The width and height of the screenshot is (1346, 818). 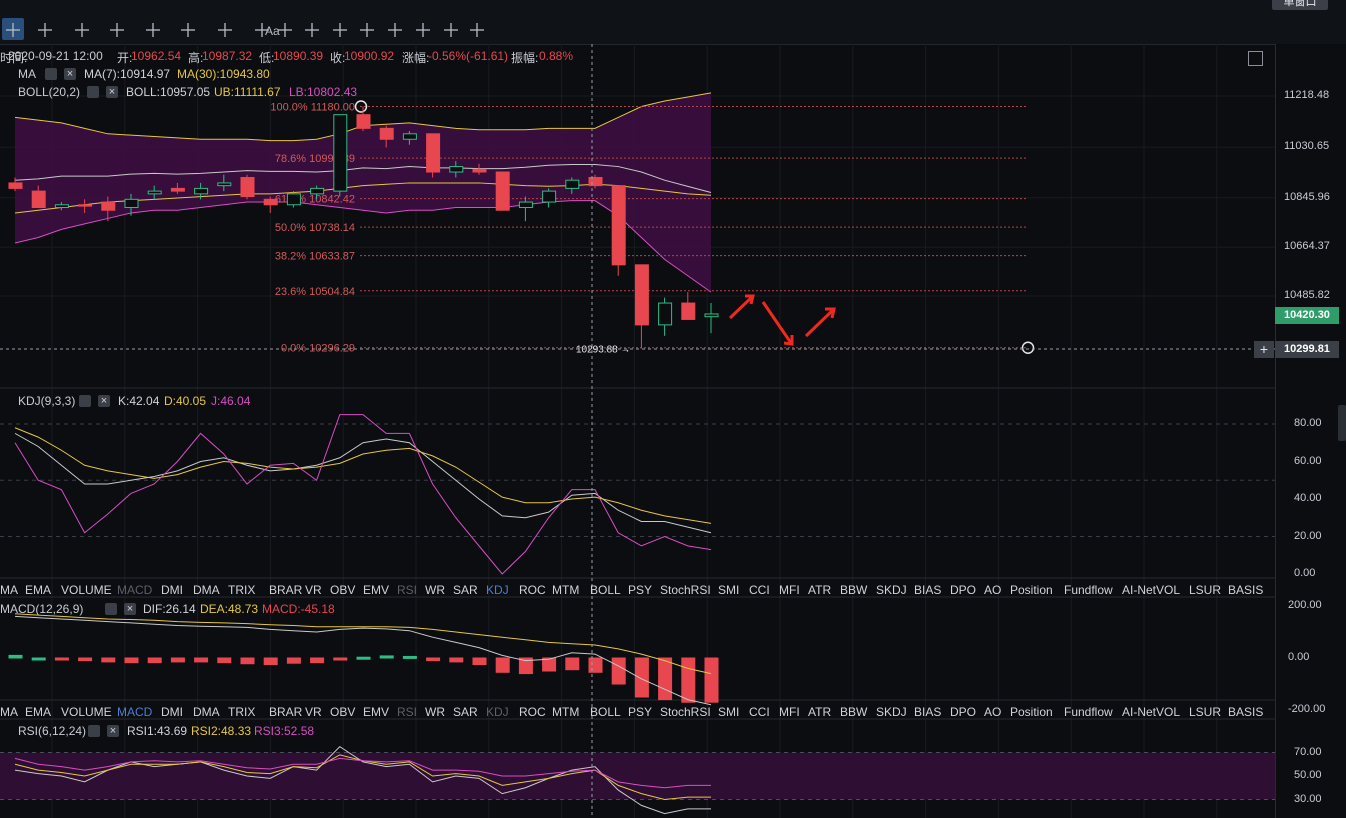 I want to click on boll-close-icon: ×, so click(x=112, y=92).